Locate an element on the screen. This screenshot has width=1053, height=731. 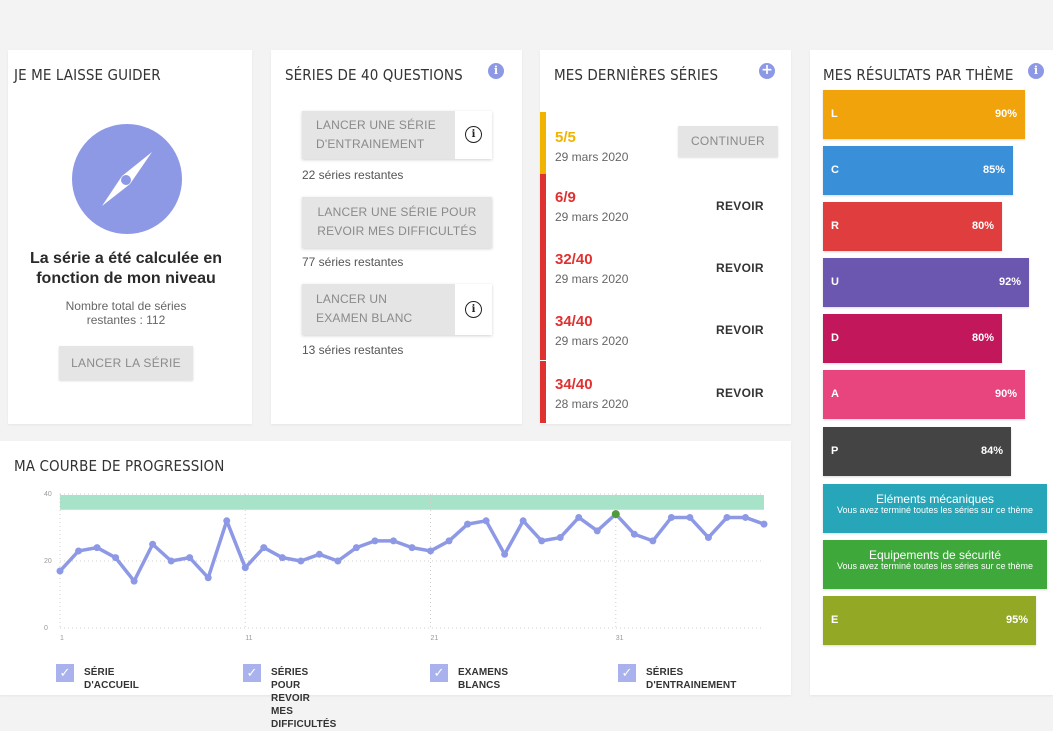
series40-title: SÉRIES DE 40 QUESTIONS is located at coordinates (374, 75).